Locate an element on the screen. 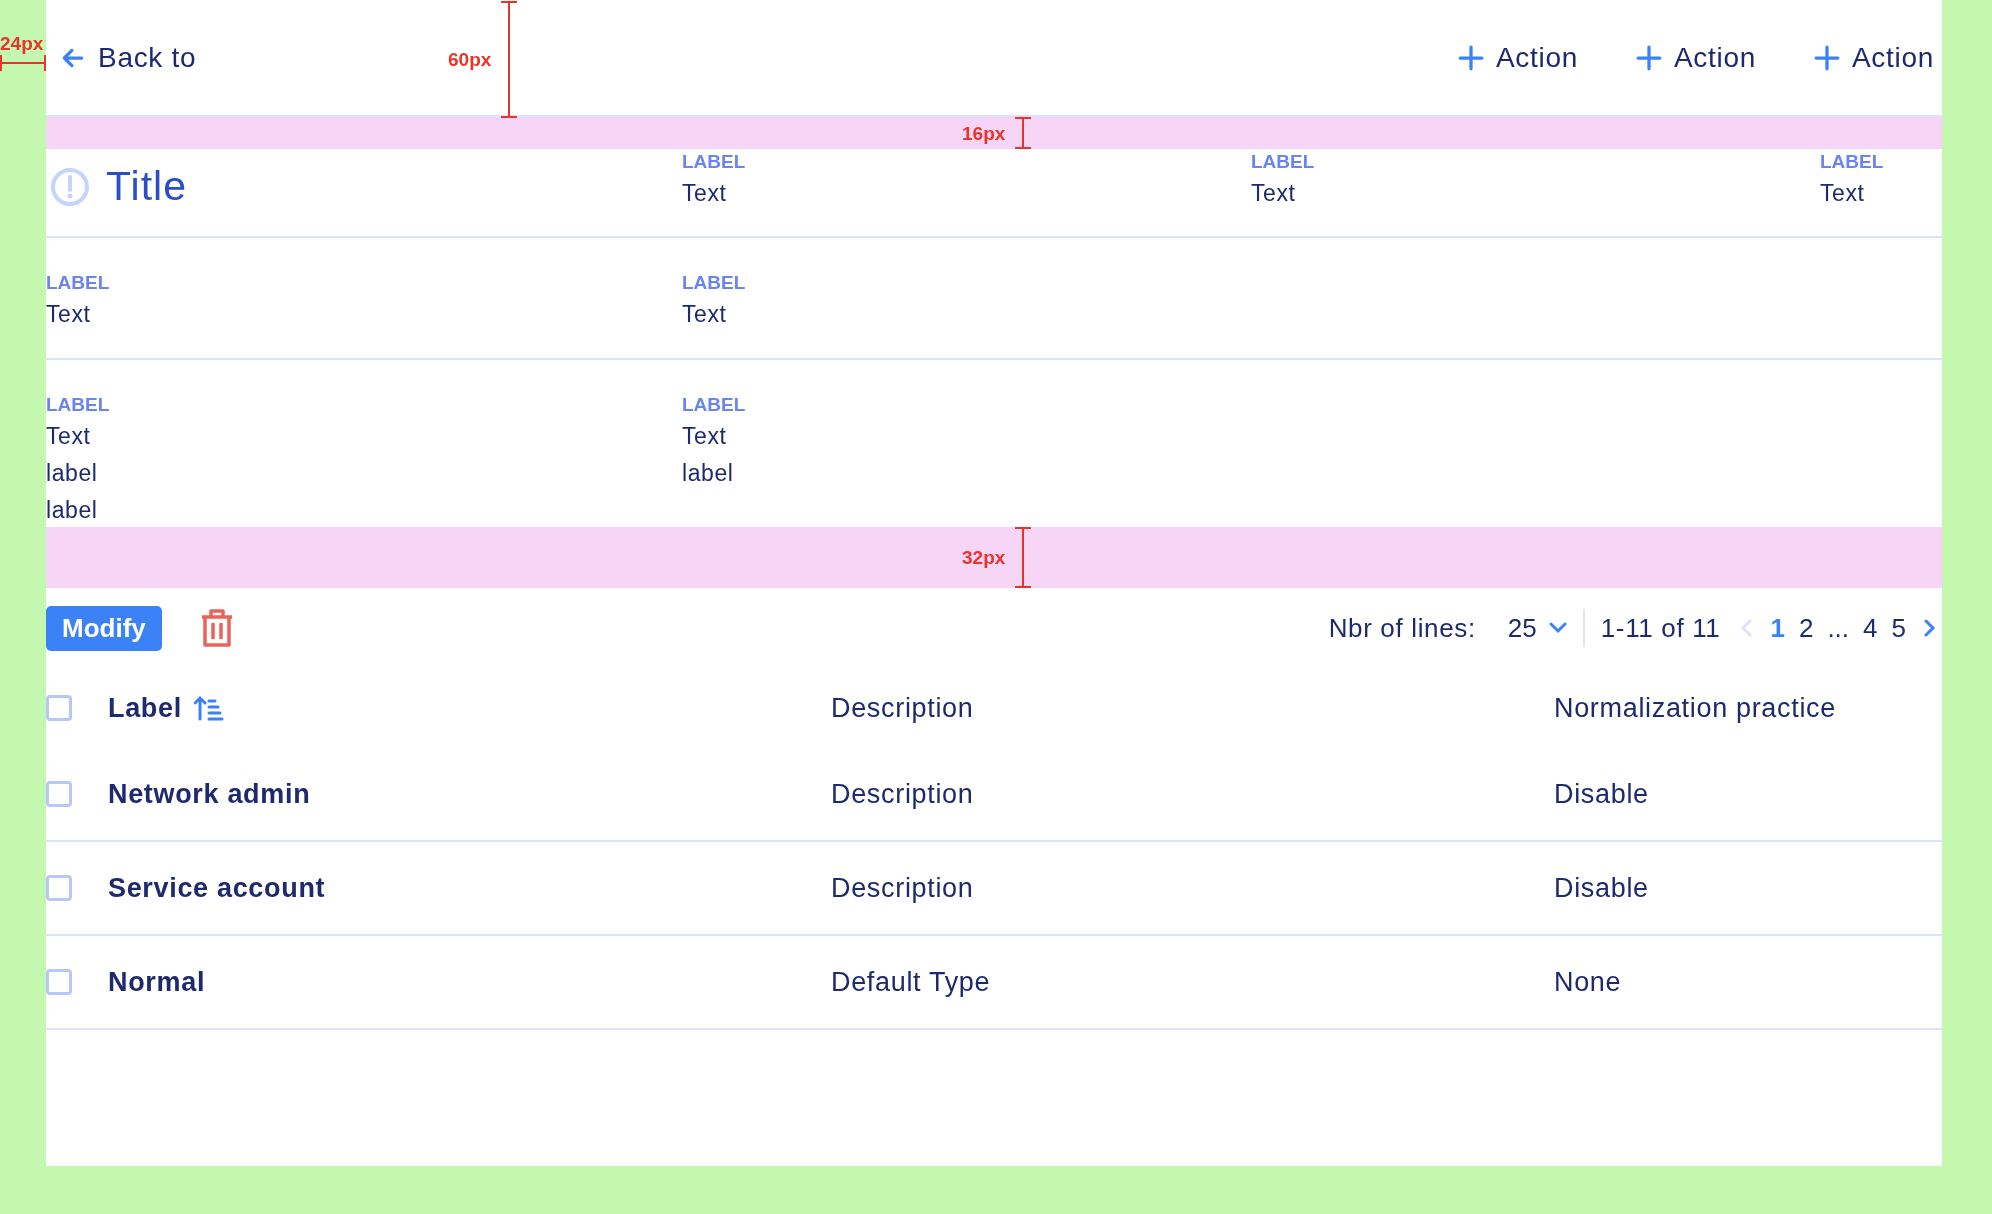  modify-button: Modify is located at coordinates (104, 628).